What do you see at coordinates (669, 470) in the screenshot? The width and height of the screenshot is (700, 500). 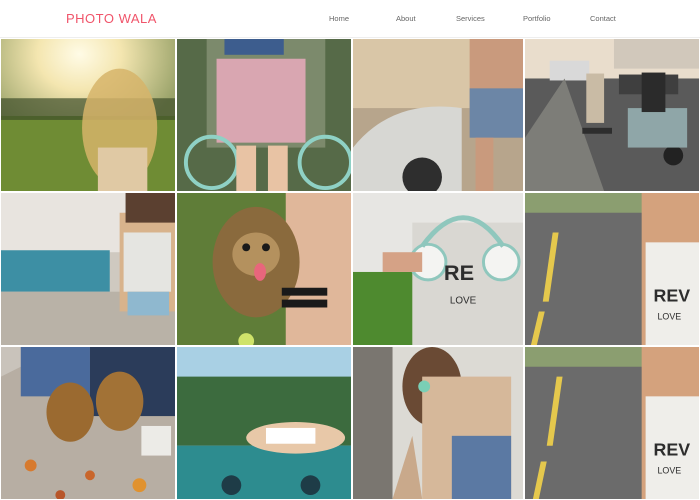 I see `shirt-text-love-3: LOVE` at bounding box center [669, 470].